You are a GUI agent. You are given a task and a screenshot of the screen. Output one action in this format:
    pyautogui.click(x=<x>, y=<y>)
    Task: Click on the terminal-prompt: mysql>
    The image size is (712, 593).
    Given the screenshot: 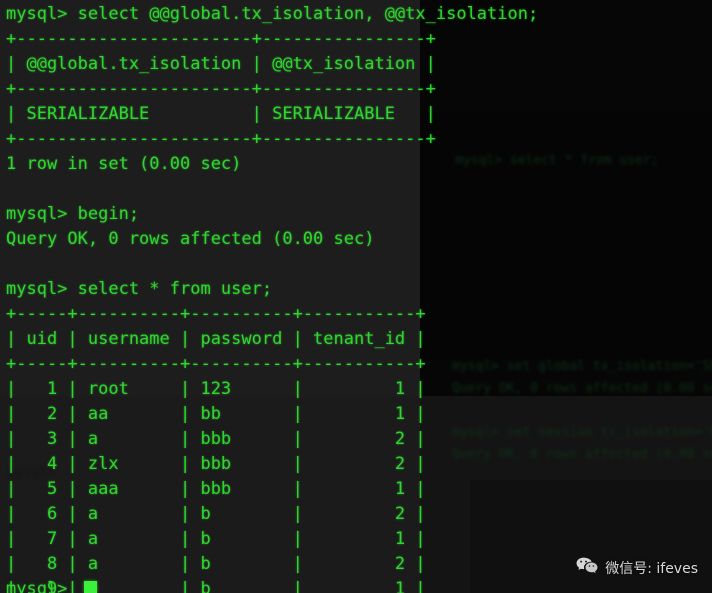 What is the action you would take?
    pyautogui.click(x=36, y=585)
    